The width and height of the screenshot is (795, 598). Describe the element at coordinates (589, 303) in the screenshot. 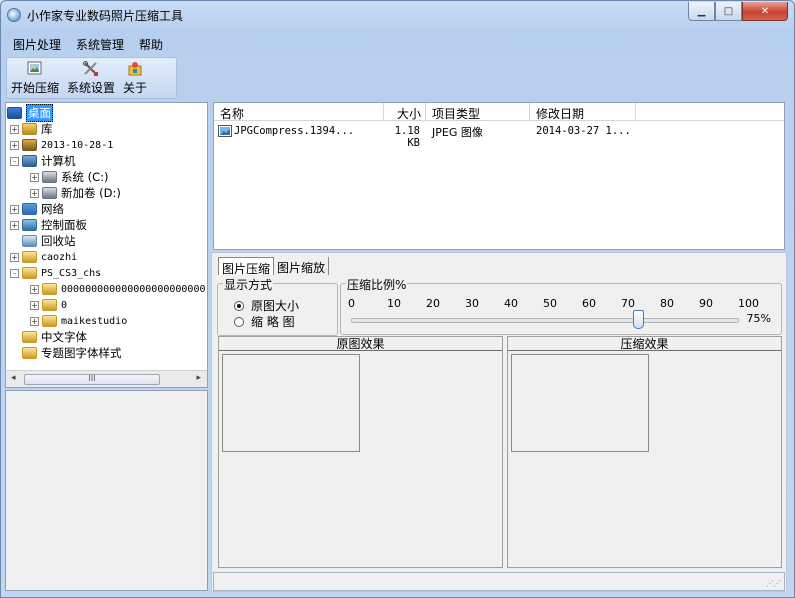

I see `slider-tick-label: 60` at that location.